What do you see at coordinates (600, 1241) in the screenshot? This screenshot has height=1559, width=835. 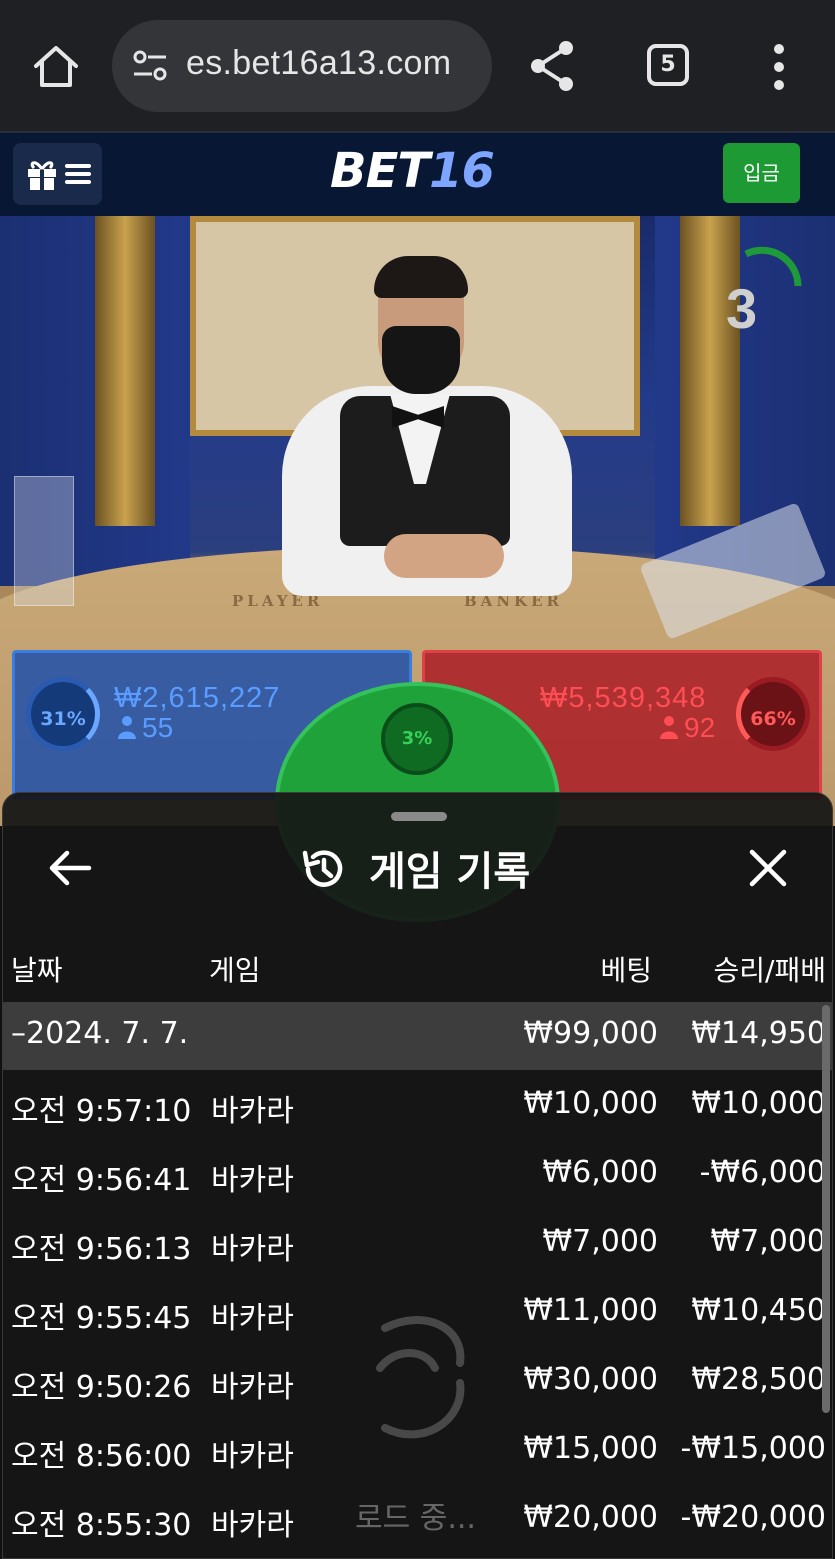 I see `row-bet: ₩7,000` at bounding box center [600, 1241].